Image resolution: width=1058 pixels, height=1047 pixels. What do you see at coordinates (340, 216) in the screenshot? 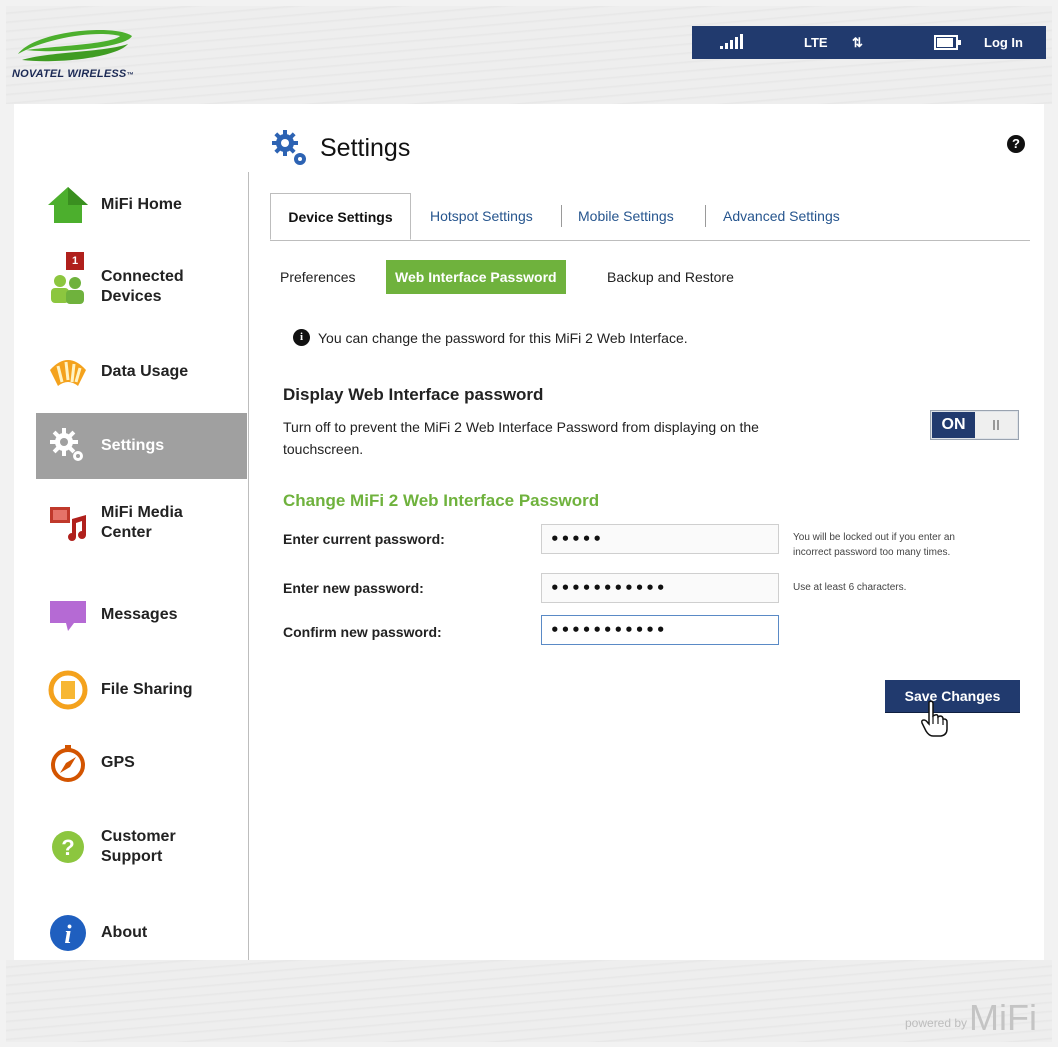
I see `tab-device-settings: Device Settings` at bounding box center [340, 216].